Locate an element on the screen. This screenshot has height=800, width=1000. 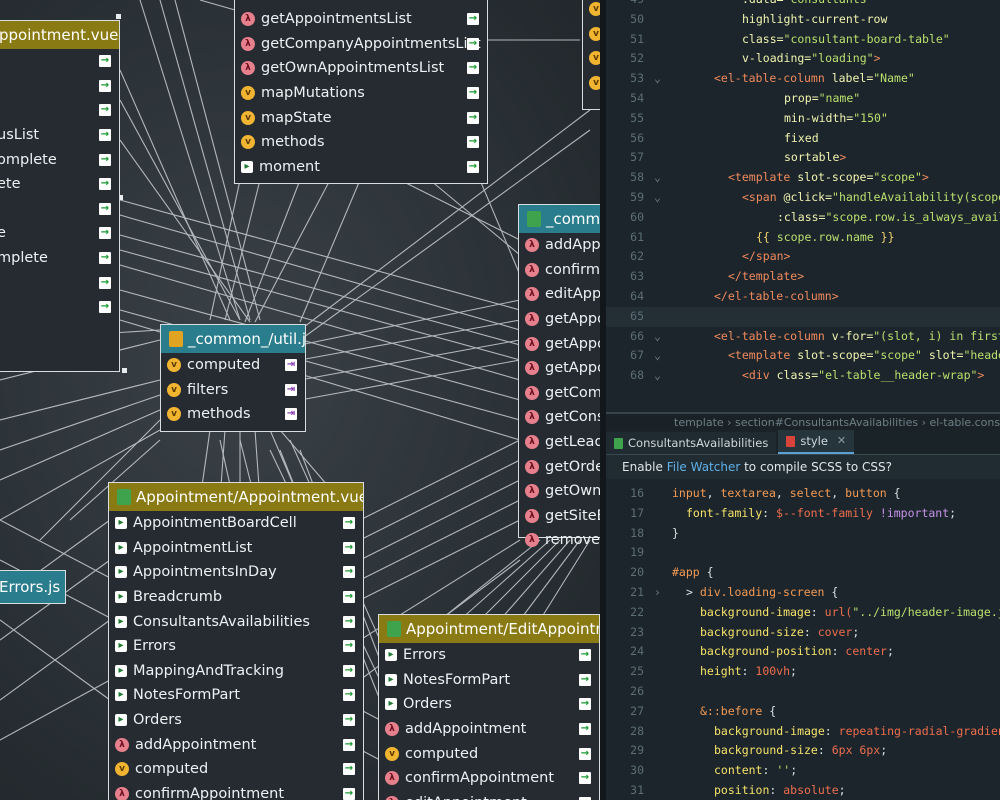
node-member: v methods → is located at coordinates (361, 142).